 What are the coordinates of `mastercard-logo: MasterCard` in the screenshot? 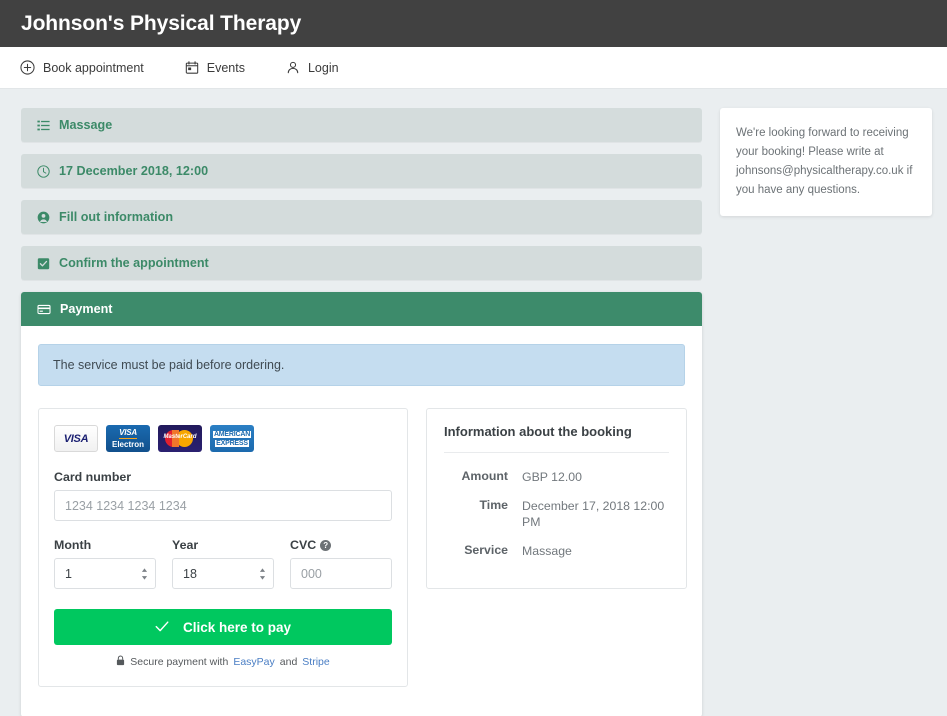 It's located at (180, 438).